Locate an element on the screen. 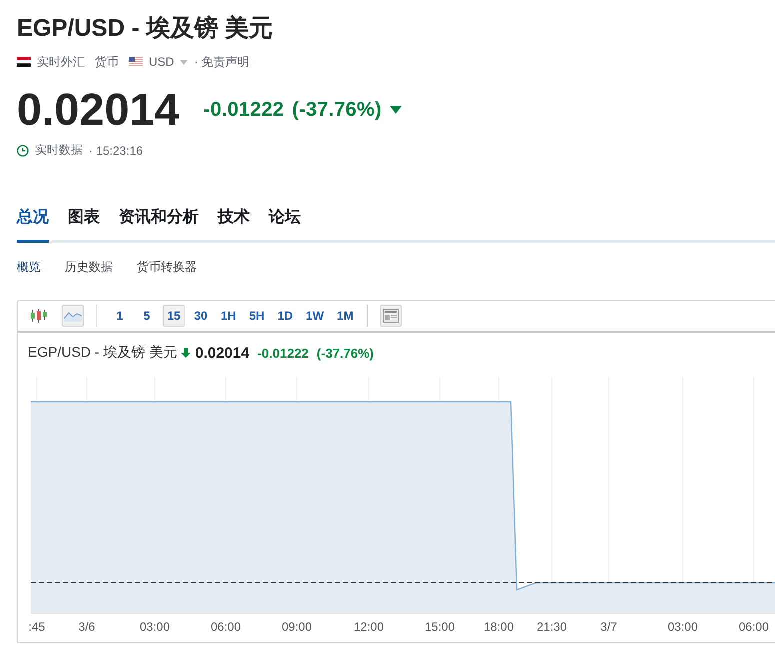 The width and height of the screenshot is (775, 669). axis-label: 12:00 is located at coordinates (369, 627).